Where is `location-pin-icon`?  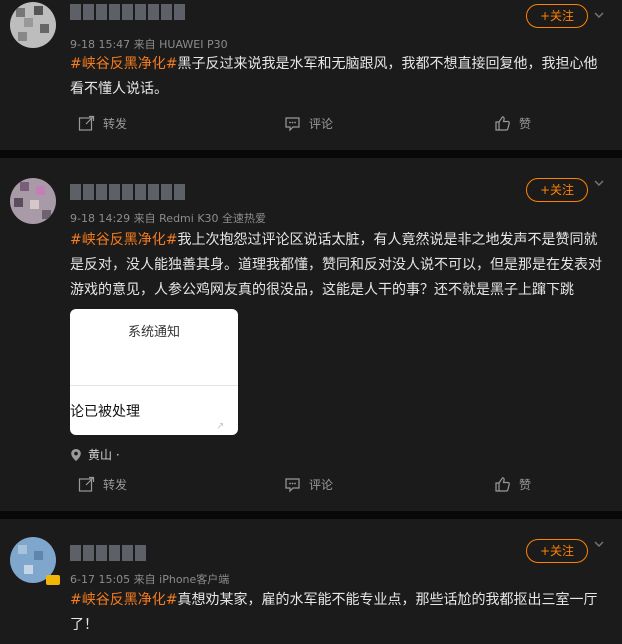 location-pin-icon is located at coordinates (76, 454).